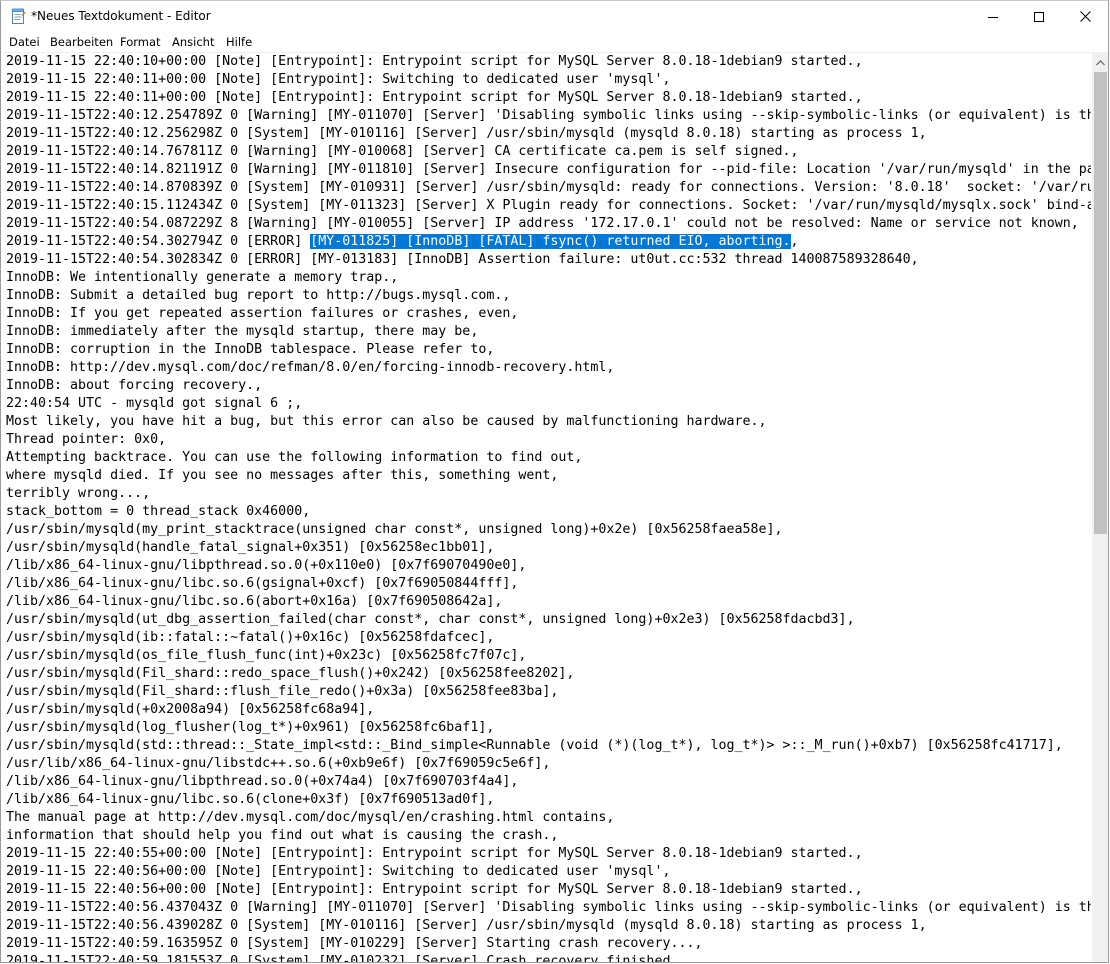 The image size is (1110, 964). Describe the element at coordinates (86, 439) in the screenshot. I see `text-line: Thread pointer: 0x0,` at that location.